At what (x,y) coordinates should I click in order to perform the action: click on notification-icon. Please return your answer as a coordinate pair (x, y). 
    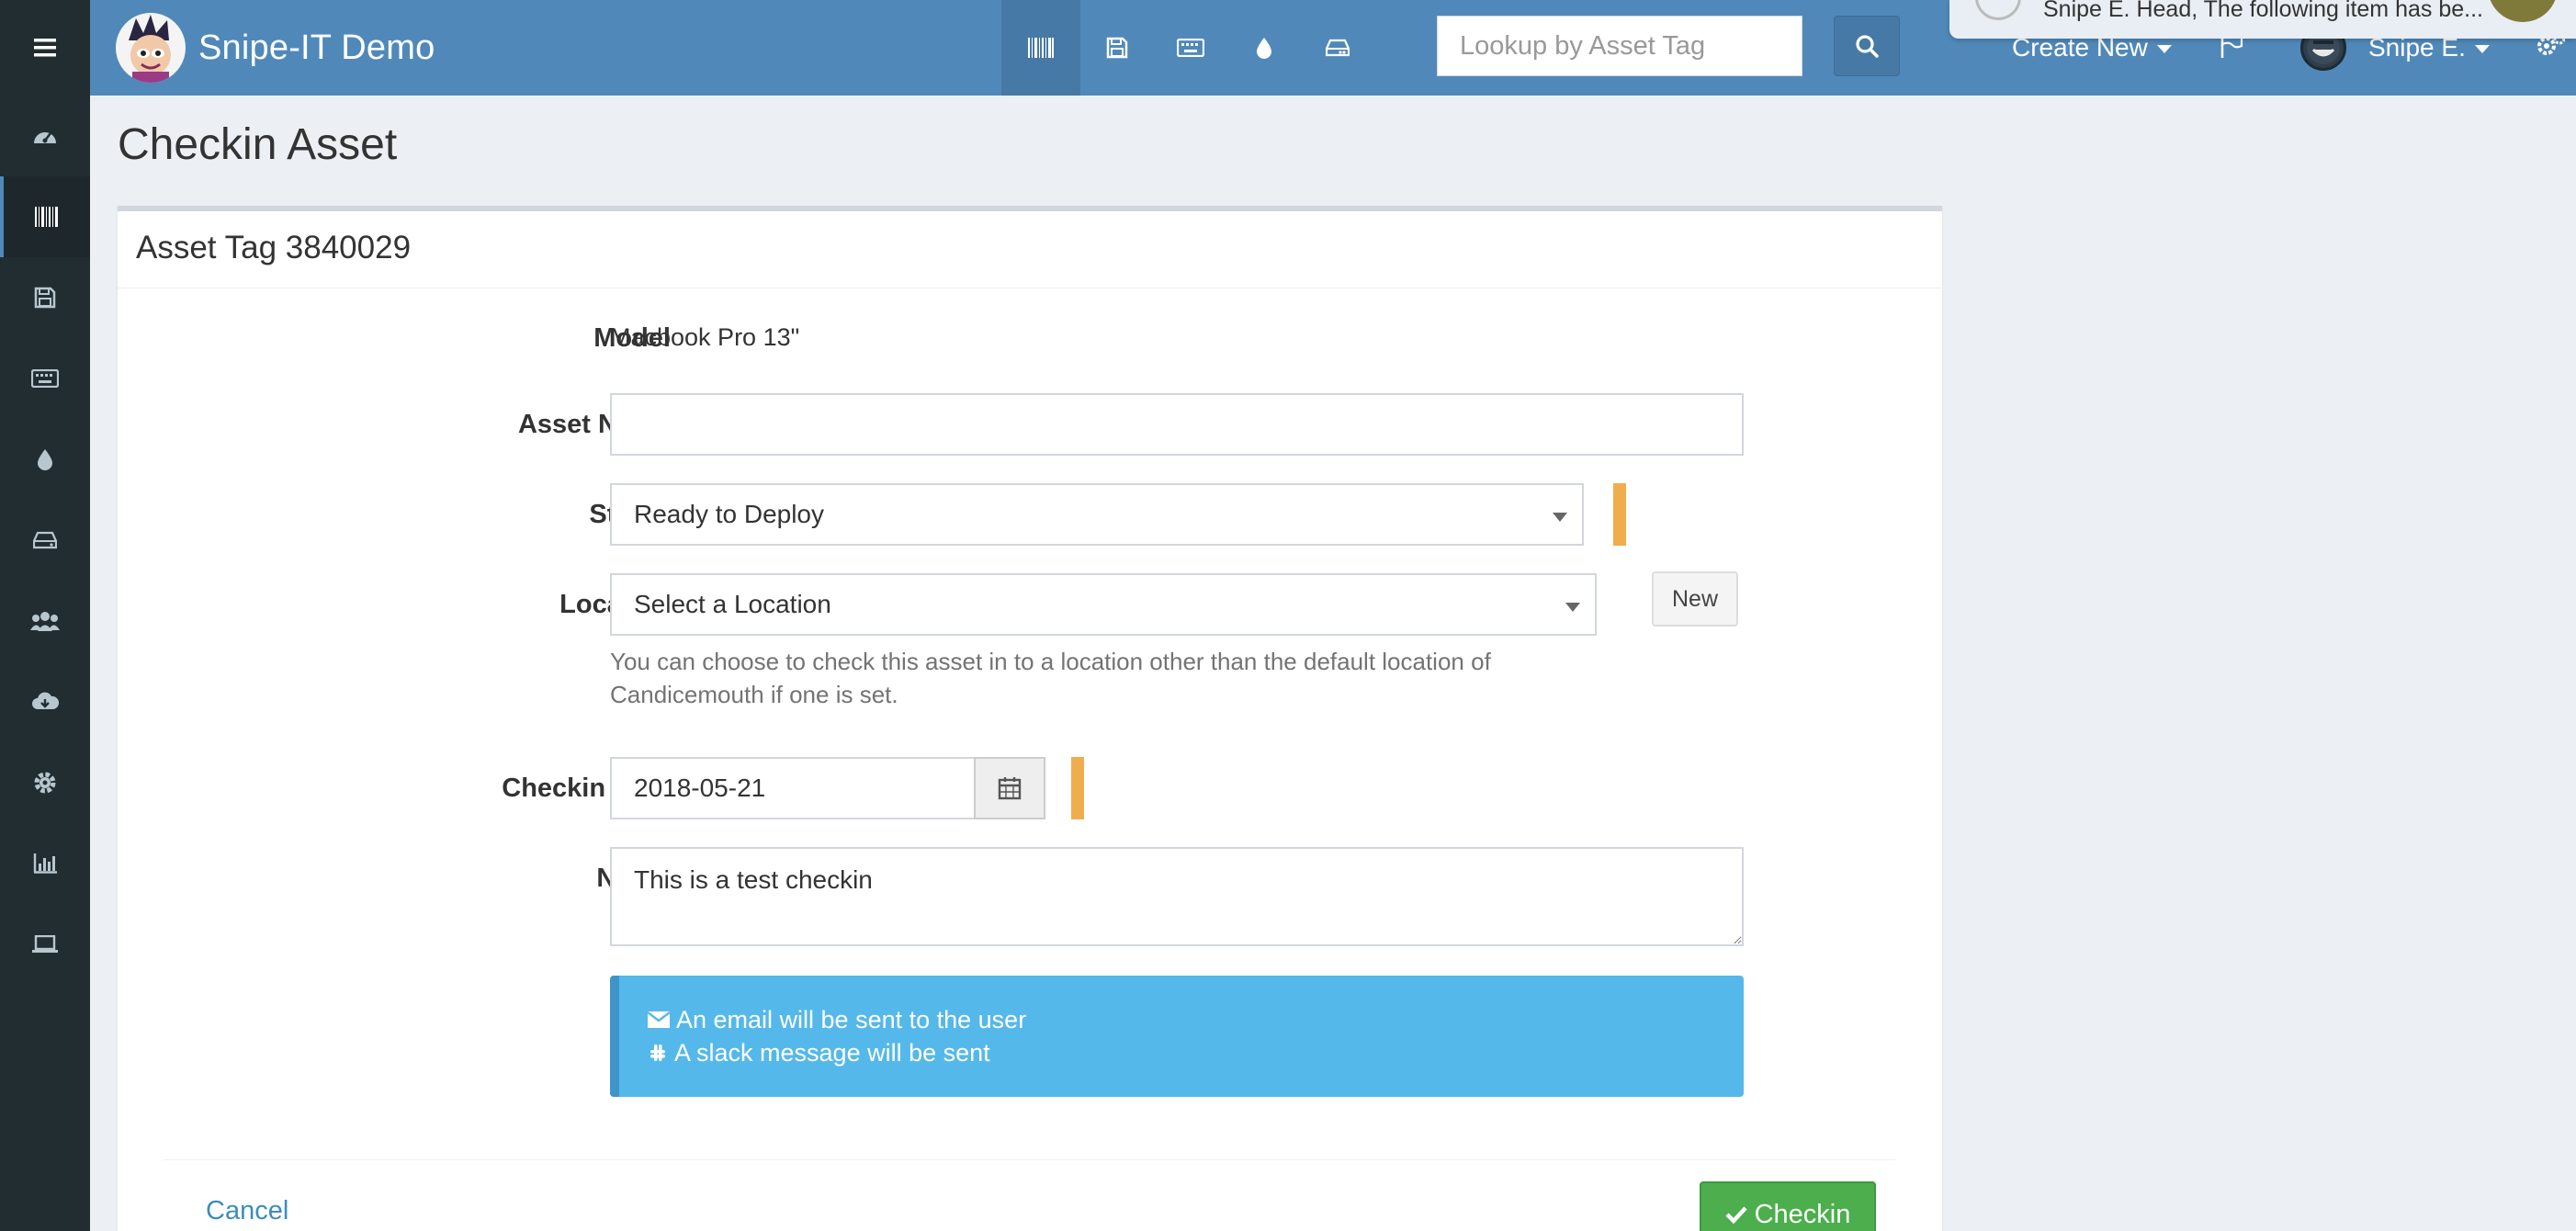
    Looking at the image, I should click on (1998, 10).